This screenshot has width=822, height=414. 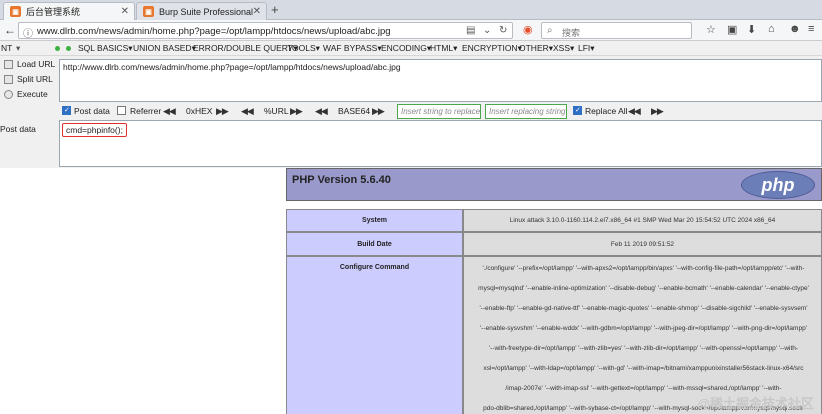 What do you see at coordinates (6, 48) in the screenshot?
I see `menu-prefix: NT` at bounding box center [6, 48].